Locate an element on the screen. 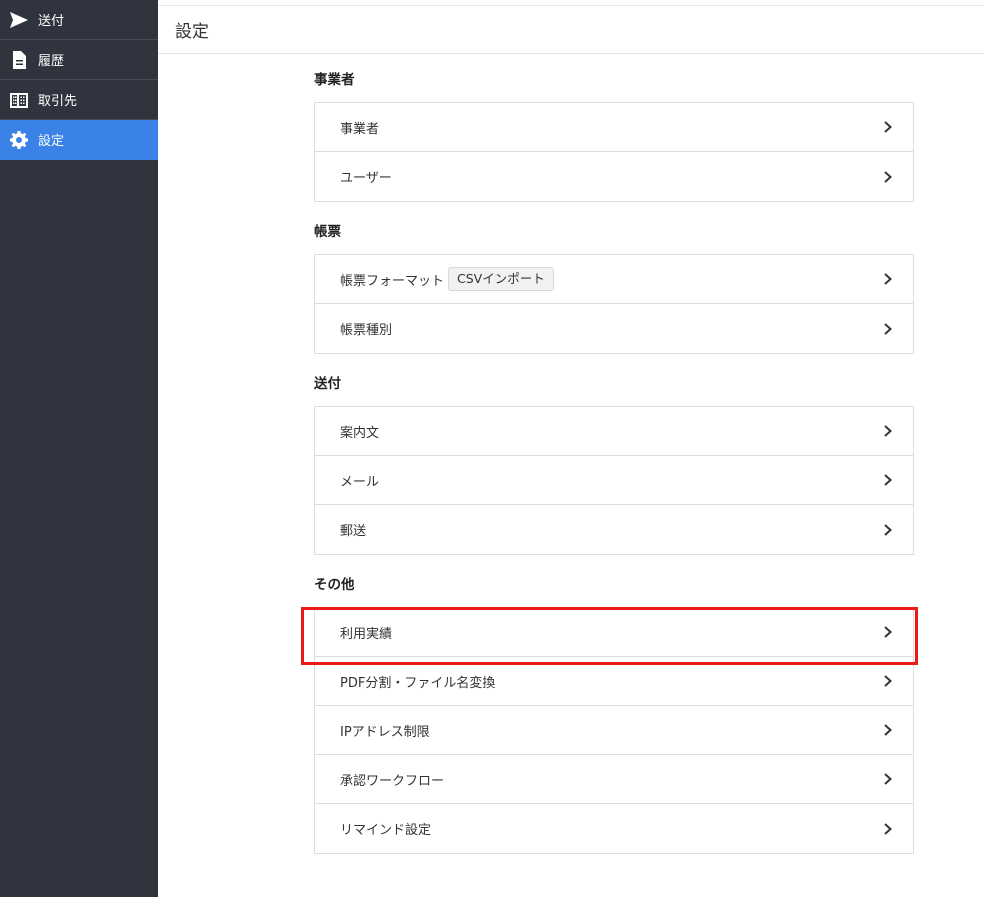 This screenshot has height=897, width=984. row-label: IPアドレス制限 is located at coordinates (385, 732).